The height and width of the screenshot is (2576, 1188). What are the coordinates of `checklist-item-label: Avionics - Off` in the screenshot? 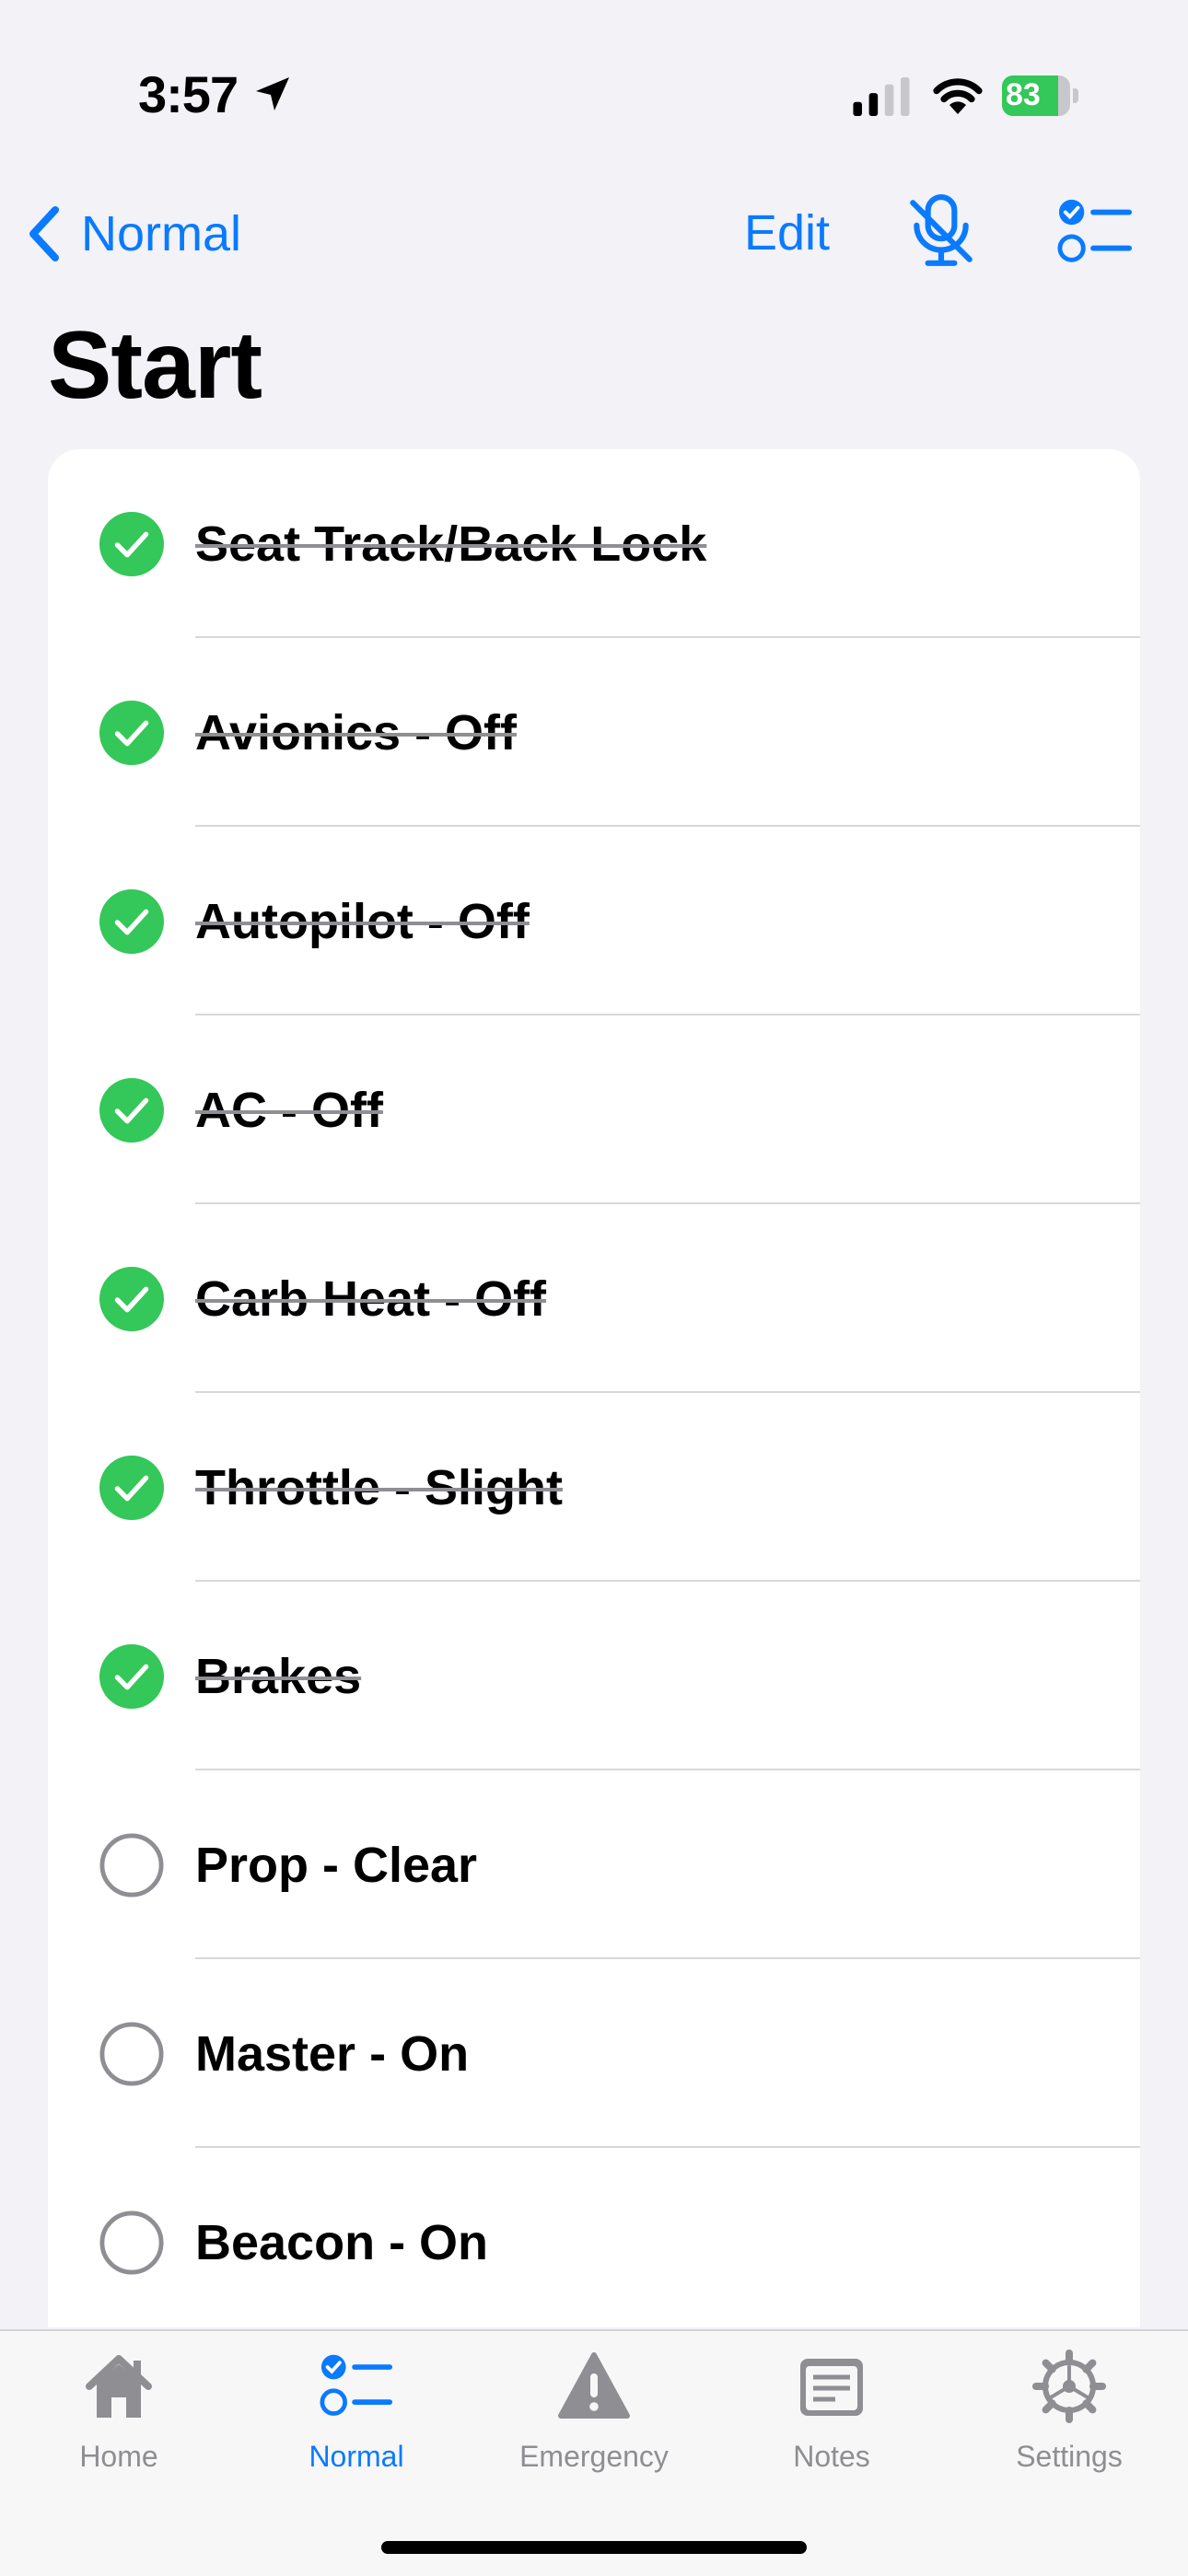 It's located at (356, 732).